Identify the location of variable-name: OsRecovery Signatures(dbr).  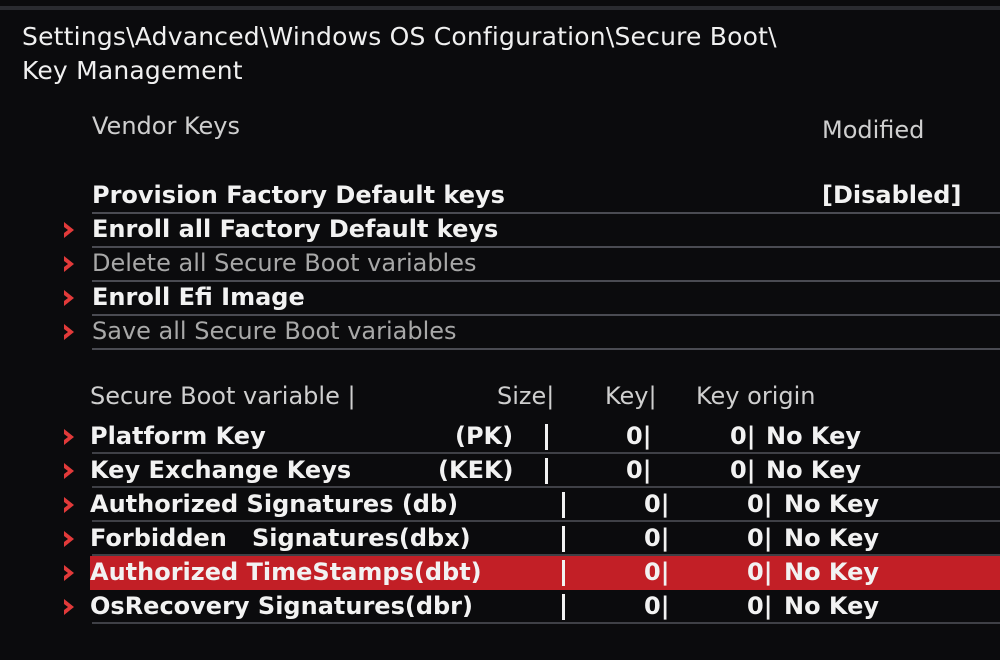
(281, 606).